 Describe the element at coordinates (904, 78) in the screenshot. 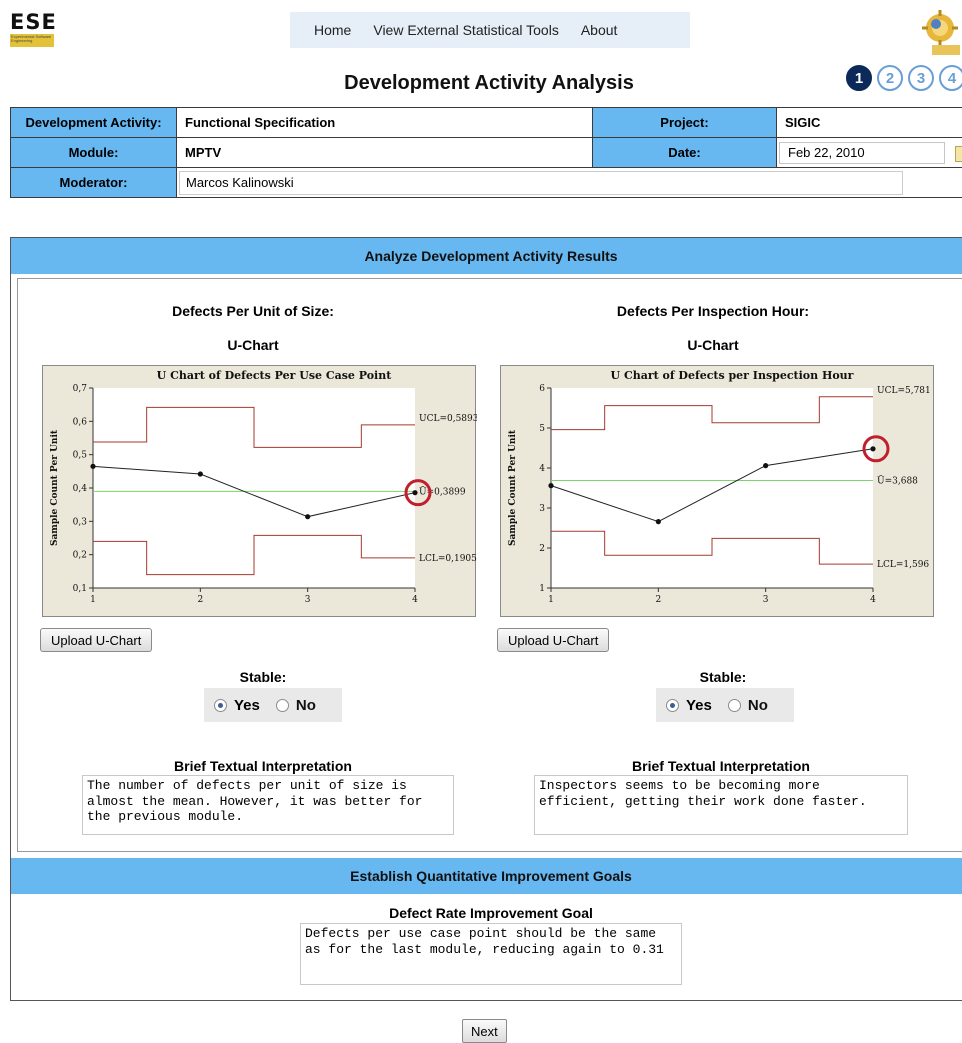

I see `step-indicator: 1 2 3 4` at that location.